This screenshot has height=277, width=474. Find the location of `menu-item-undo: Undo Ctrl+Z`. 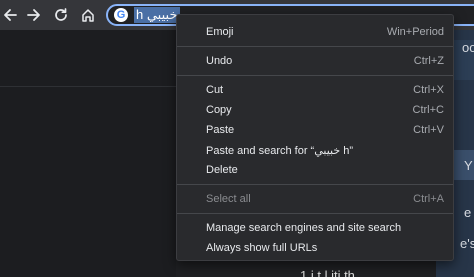

menu-item-undo: Undo Ctrl+Z is located at coordinates (315, 61).